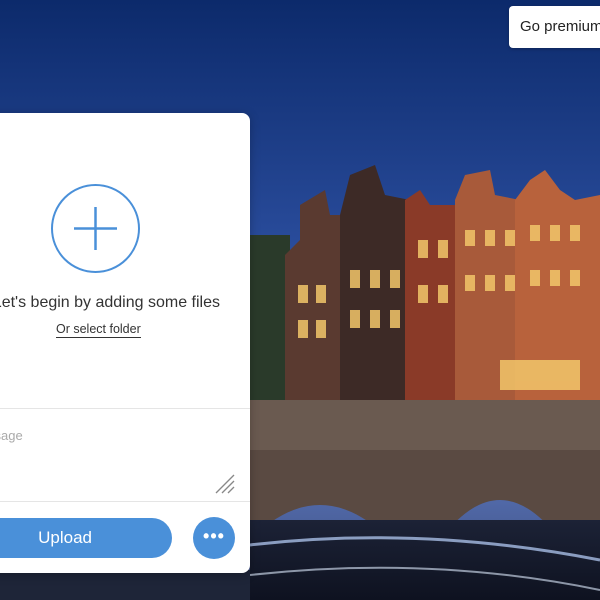 This screenshot has width=600, height=600. I want to click on upload-button: Upload, so click(86, 538).